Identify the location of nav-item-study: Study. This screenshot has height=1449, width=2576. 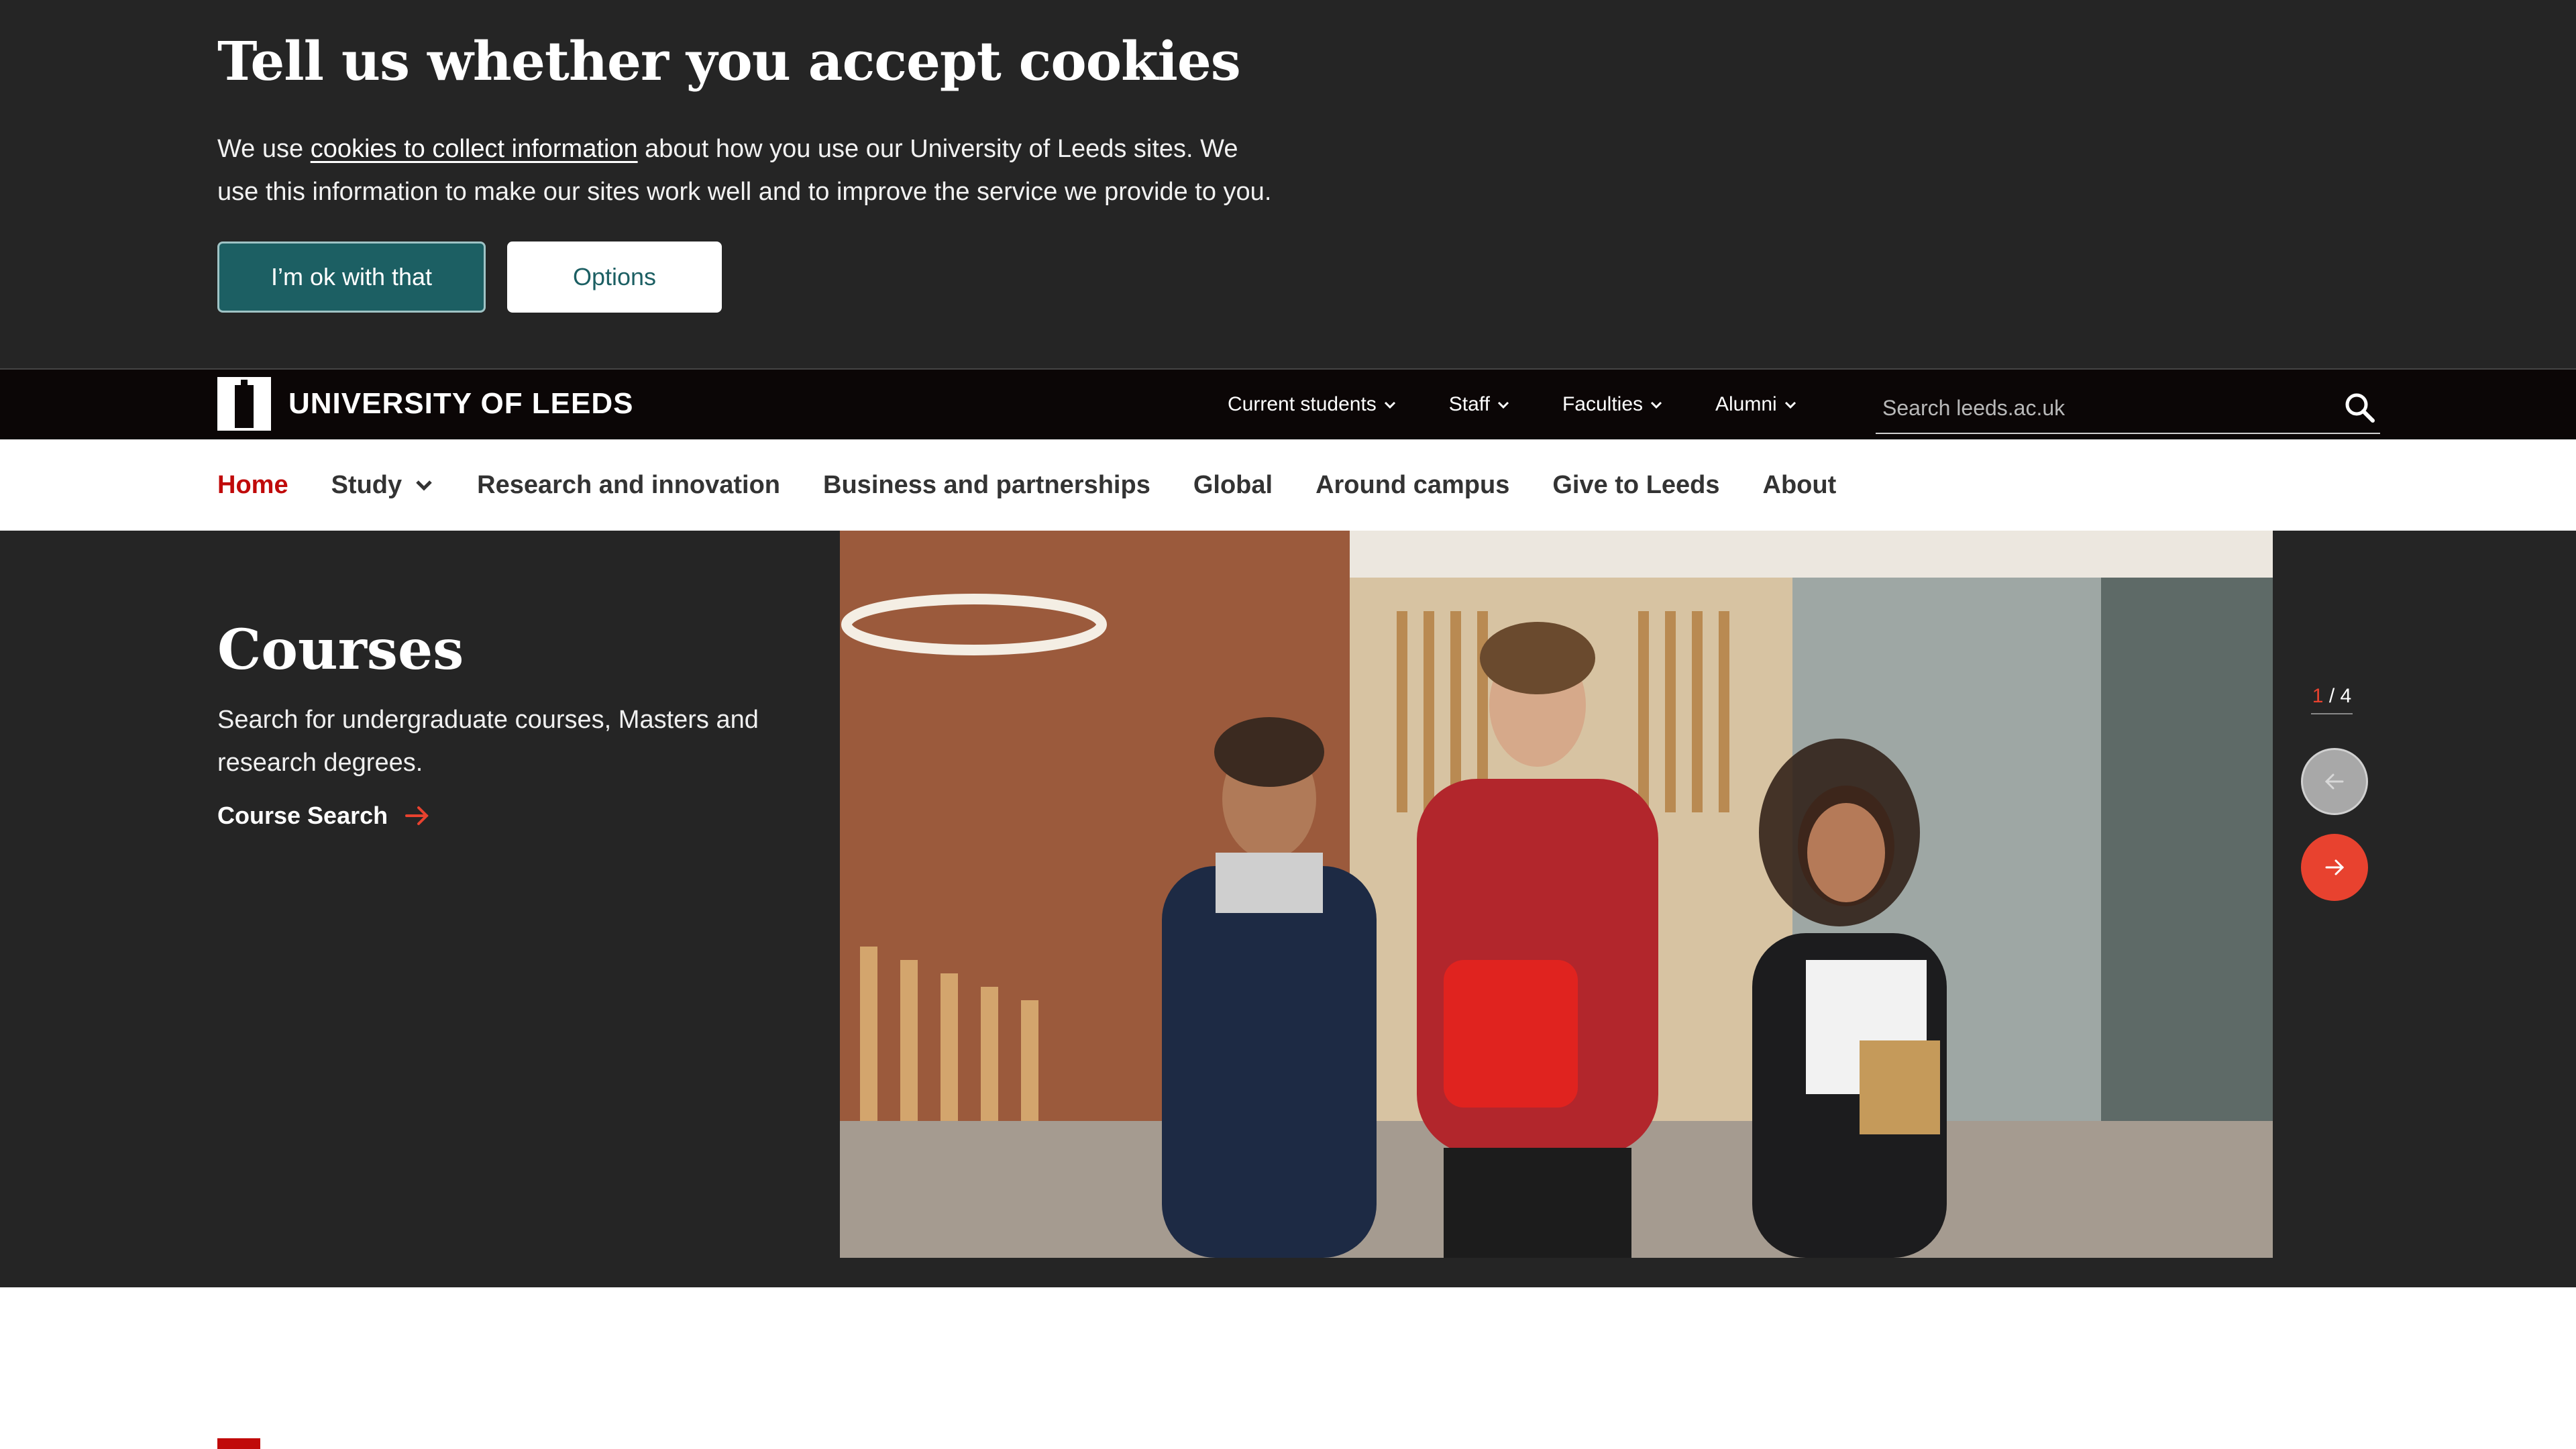
(383, 485).